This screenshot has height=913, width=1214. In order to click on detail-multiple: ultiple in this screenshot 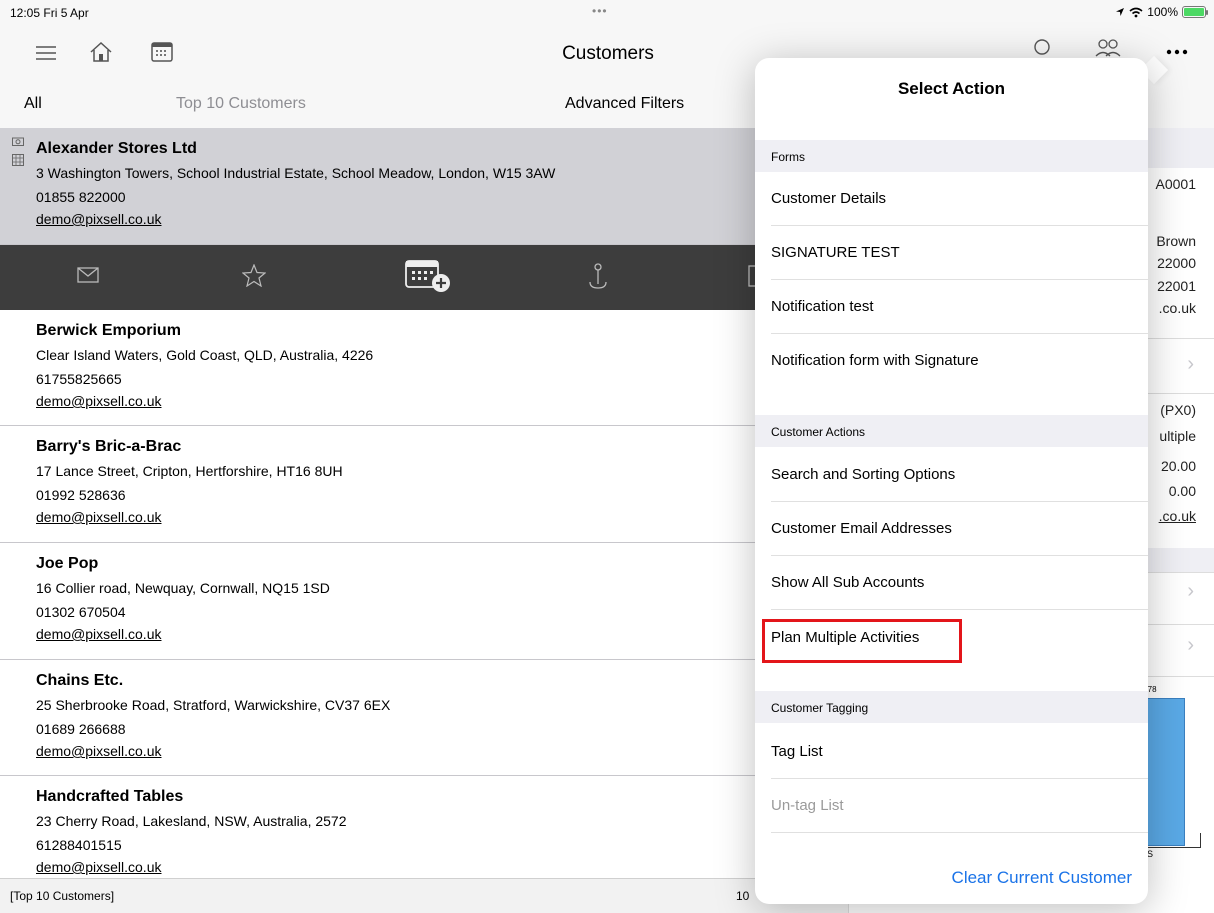, I will do `click(1177, 436)`.